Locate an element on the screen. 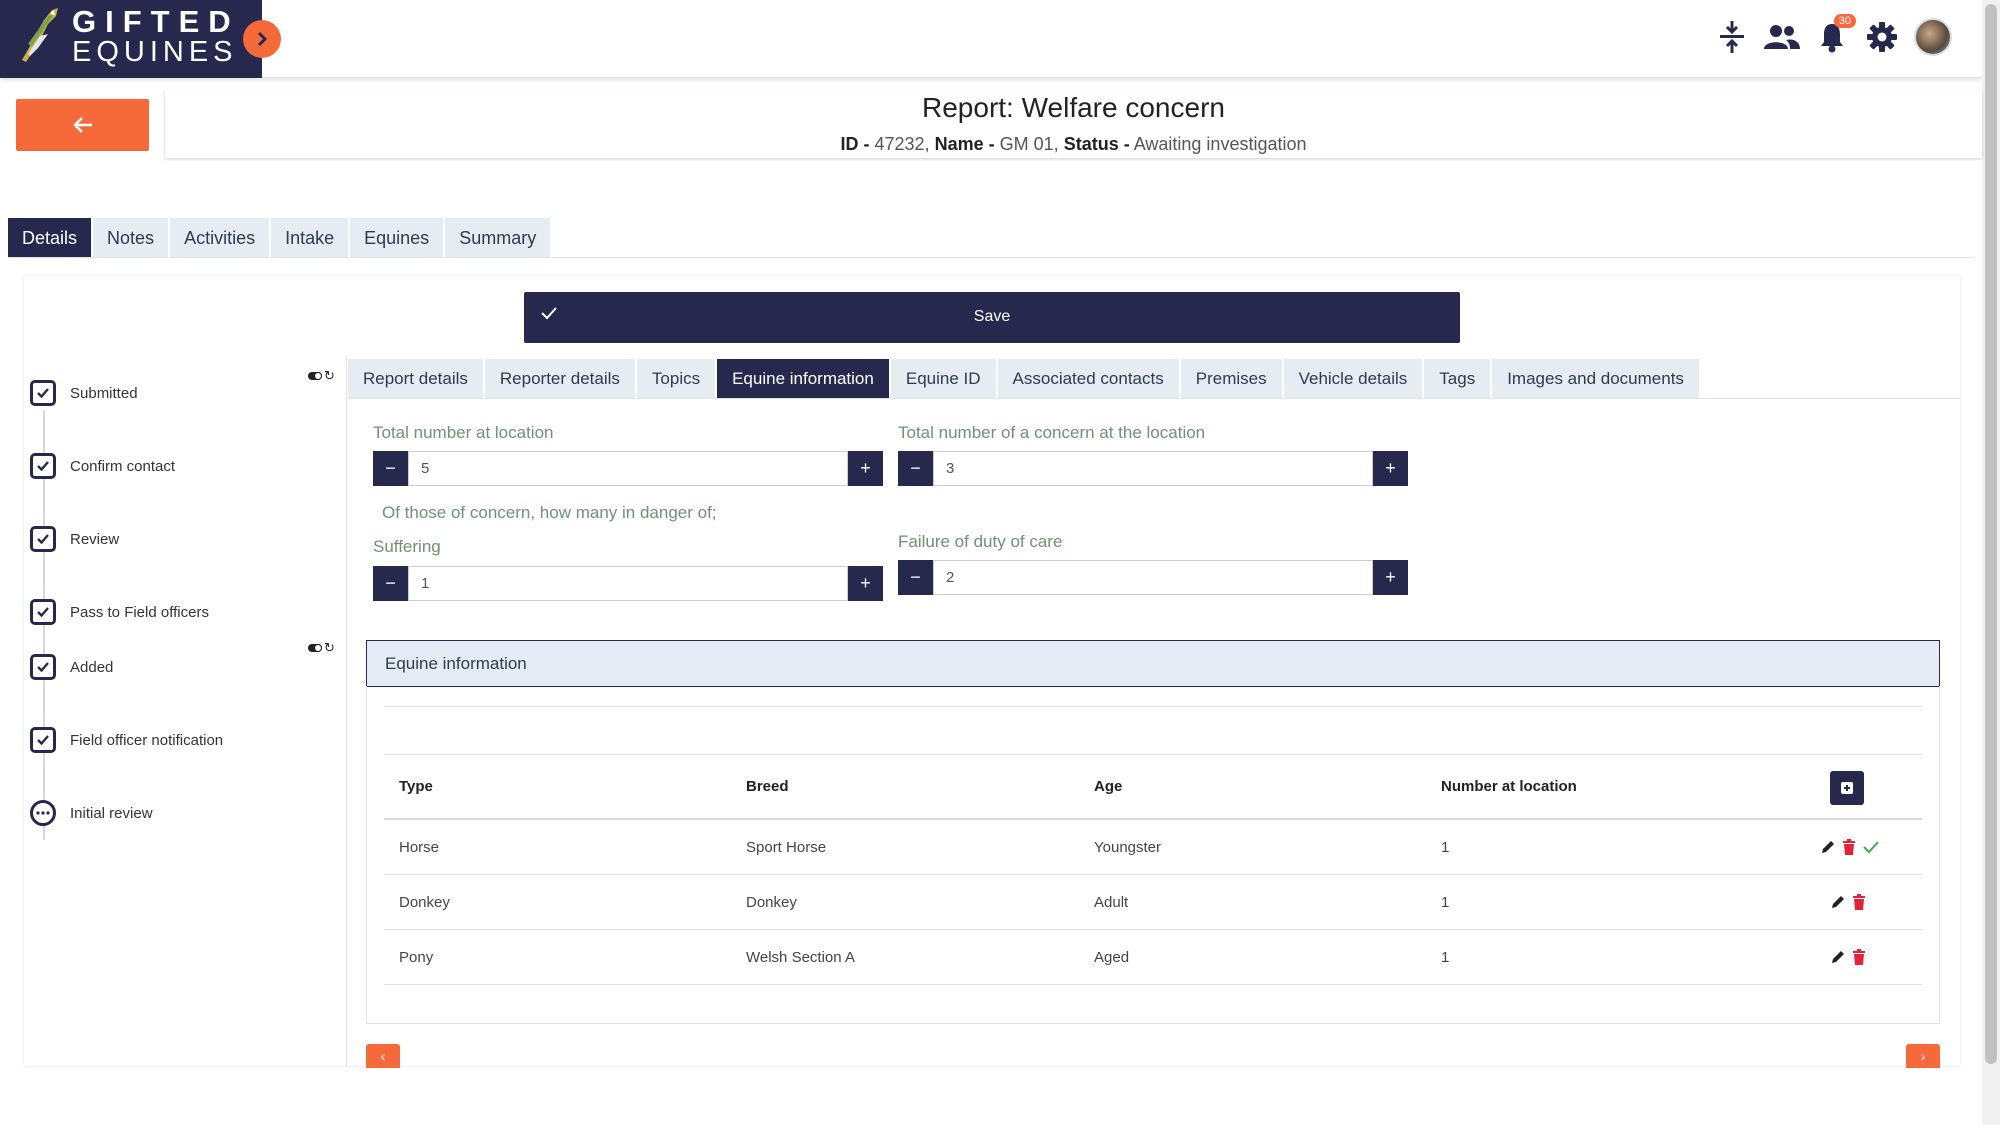 This screenshot has width=2000, height=1125. save-button: Save is located at coordinates (992, 317).